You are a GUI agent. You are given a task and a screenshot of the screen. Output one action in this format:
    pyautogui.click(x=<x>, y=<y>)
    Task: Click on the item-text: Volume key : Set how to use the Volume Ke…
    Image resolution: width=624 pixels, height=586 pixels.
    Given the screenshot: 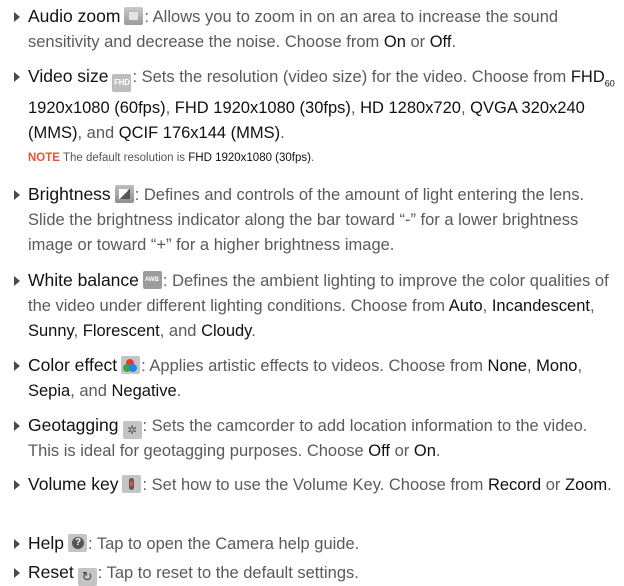 What is the action you would take?
    pyautogui.click(x=323, y=485)
    